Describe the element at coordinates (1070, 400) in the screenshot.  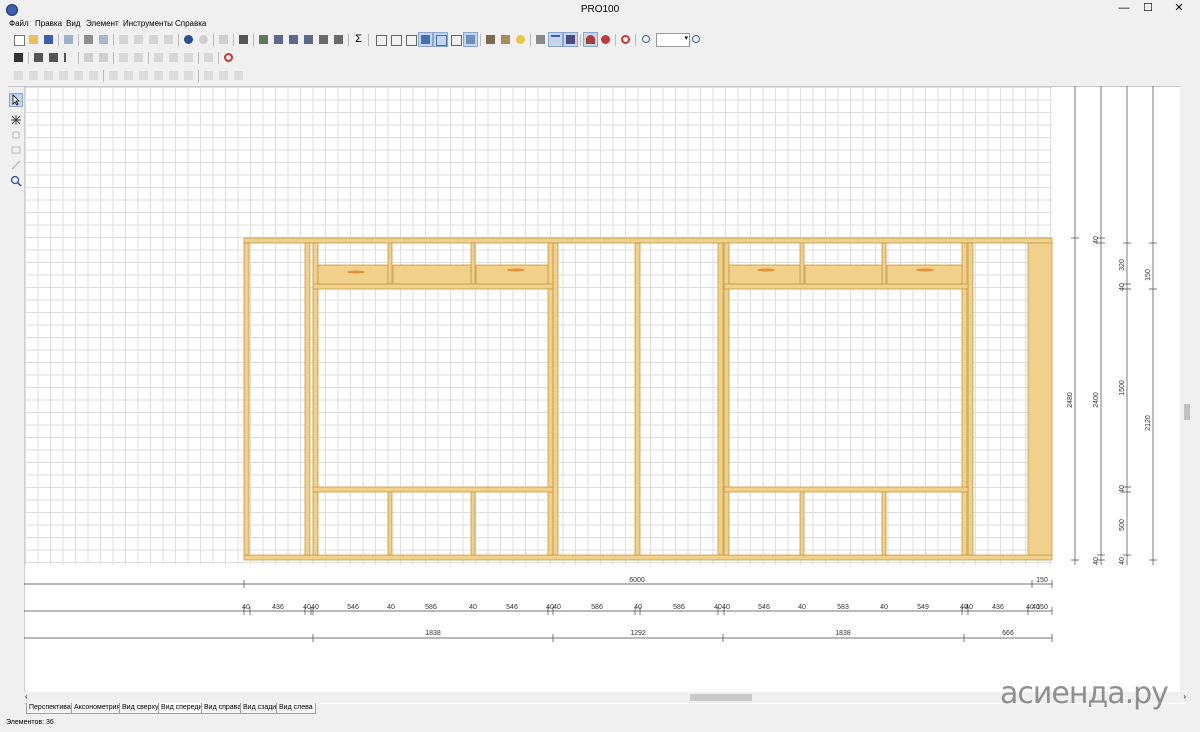
I see `height-dimension-label: 2480` at that location.